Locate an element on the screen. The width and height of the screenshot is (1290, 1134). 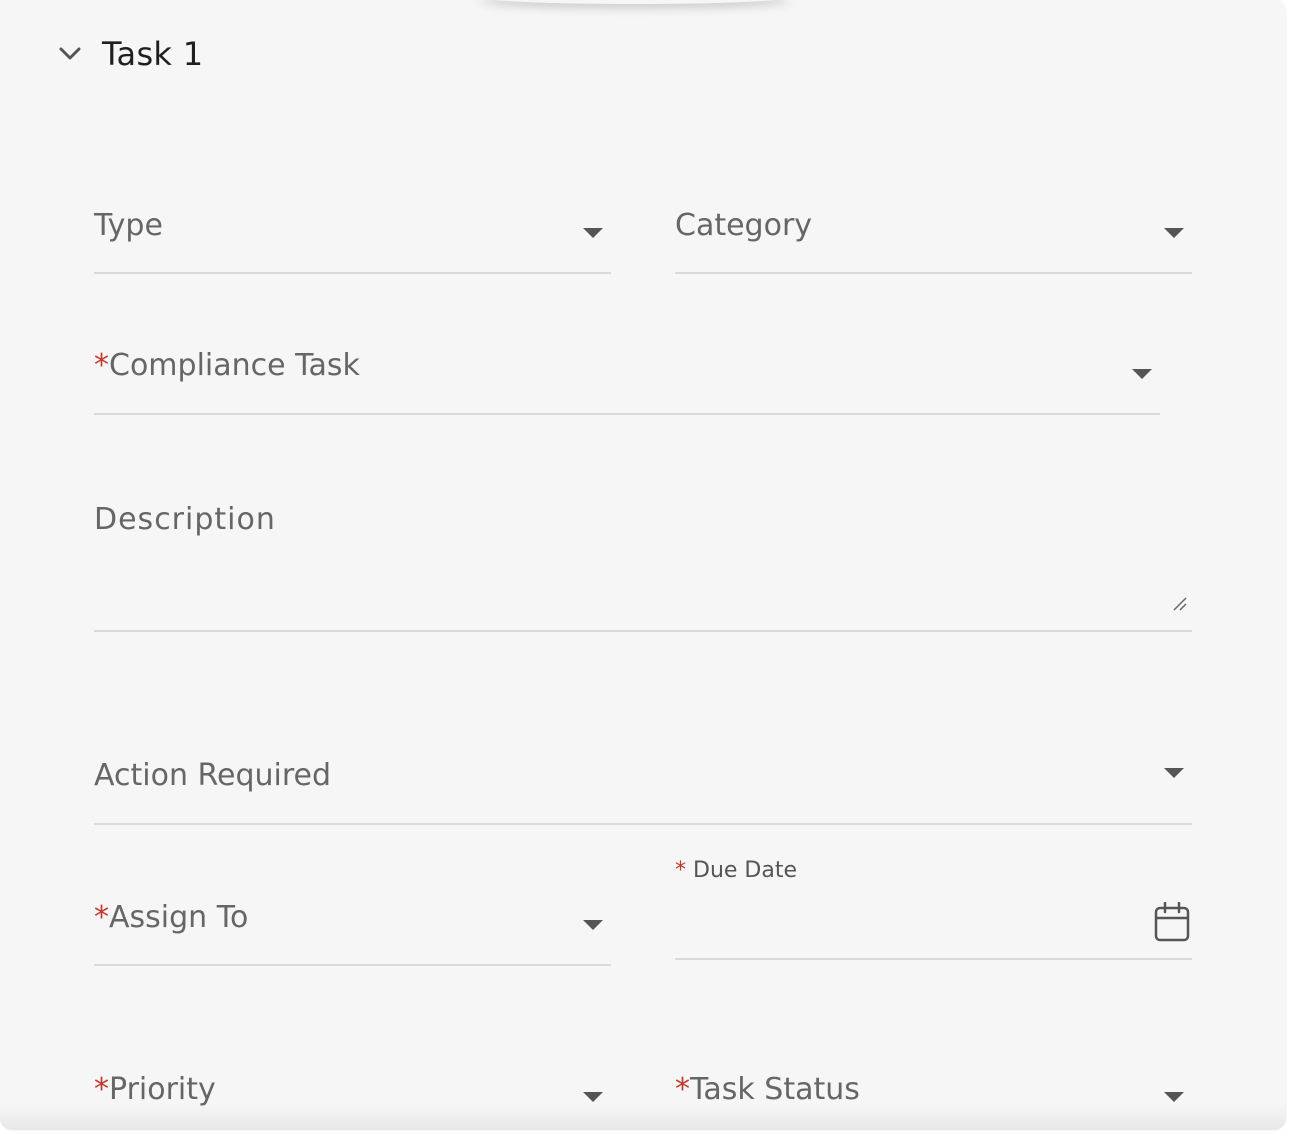
section-header: Task 1 is located at coordinates (129, 54).